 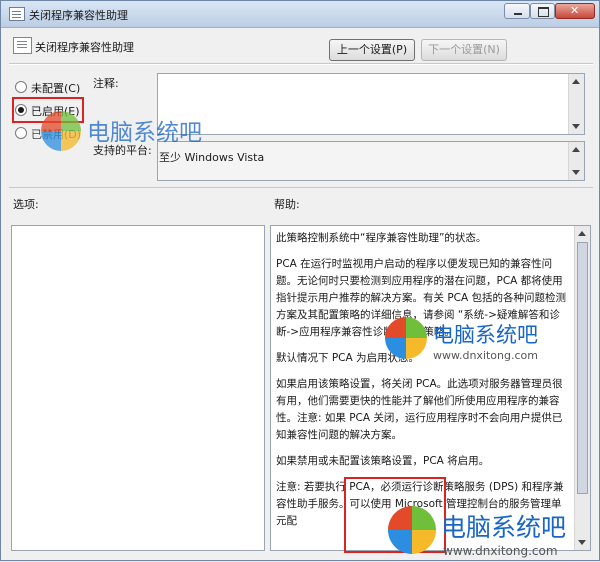 What do you see at coordinates (56, 88) in the screenshot?
I see `radio-label: 未配置(C)` at bounding box center [56, 88].